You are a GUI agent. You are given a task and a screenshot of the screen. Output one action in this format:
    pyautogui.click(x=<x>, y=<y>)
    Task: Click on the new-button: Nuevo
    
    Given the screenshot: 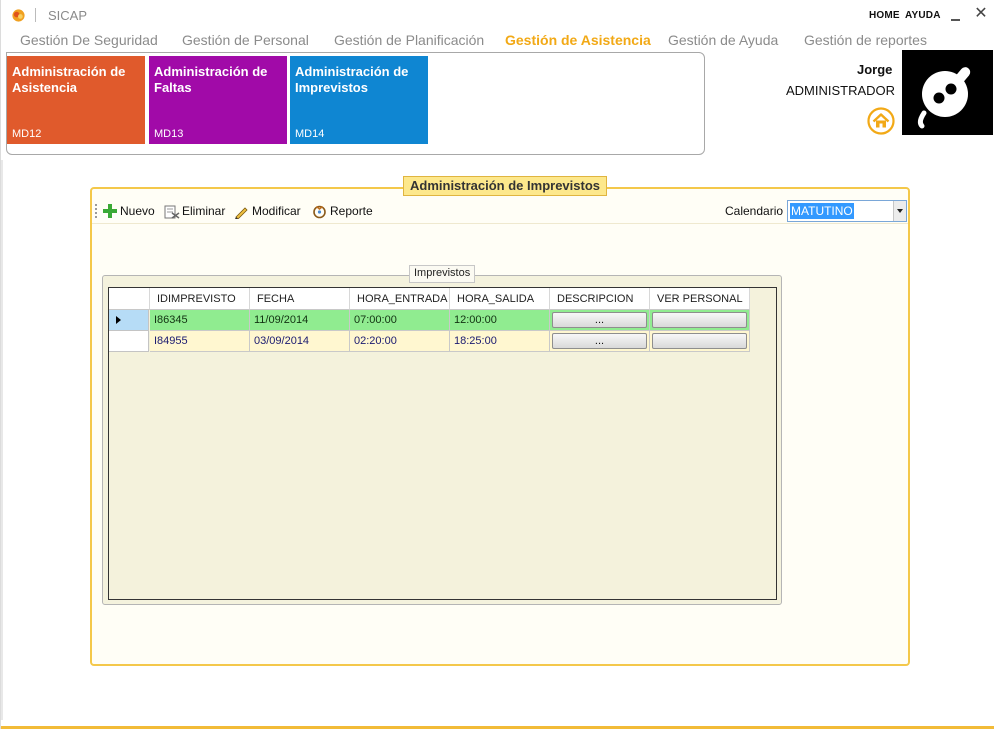 What is the action you would take?
    pyautogui.click(x=131, y=212)
    